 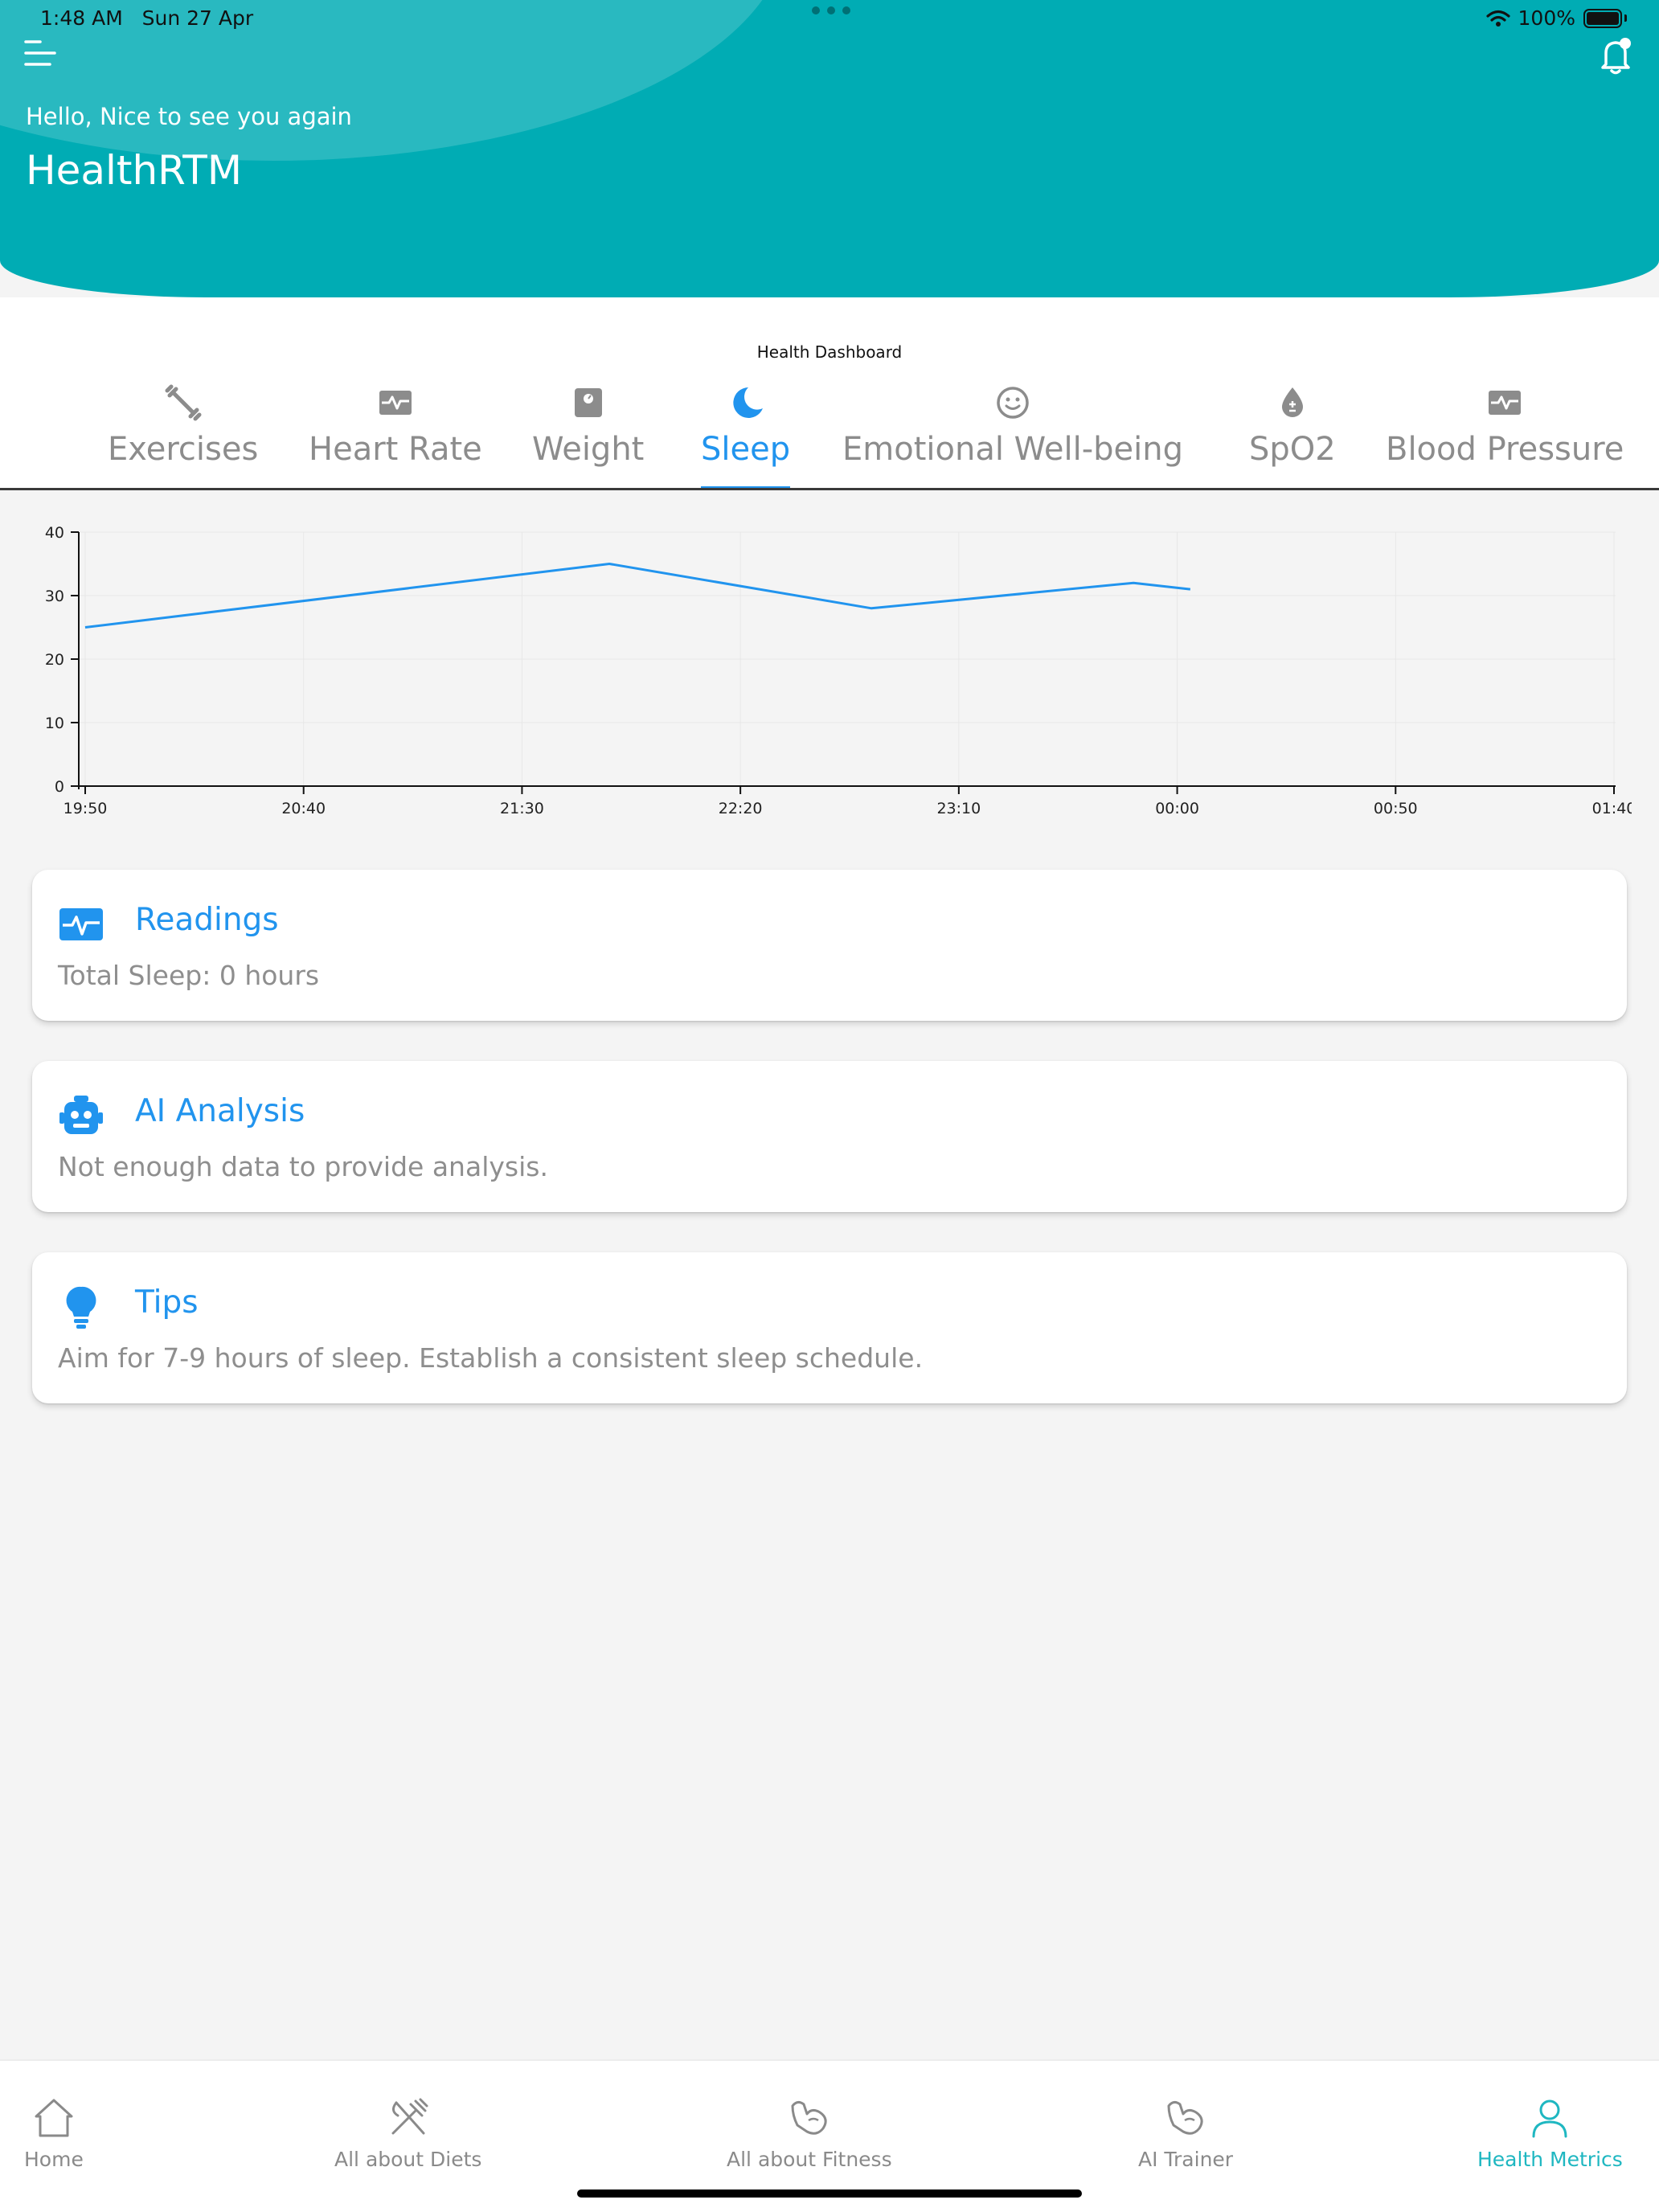 What do you see at coordinates (588, 402) in the screenshot?
I see `scale-icon` at bounding box center [588, 402].